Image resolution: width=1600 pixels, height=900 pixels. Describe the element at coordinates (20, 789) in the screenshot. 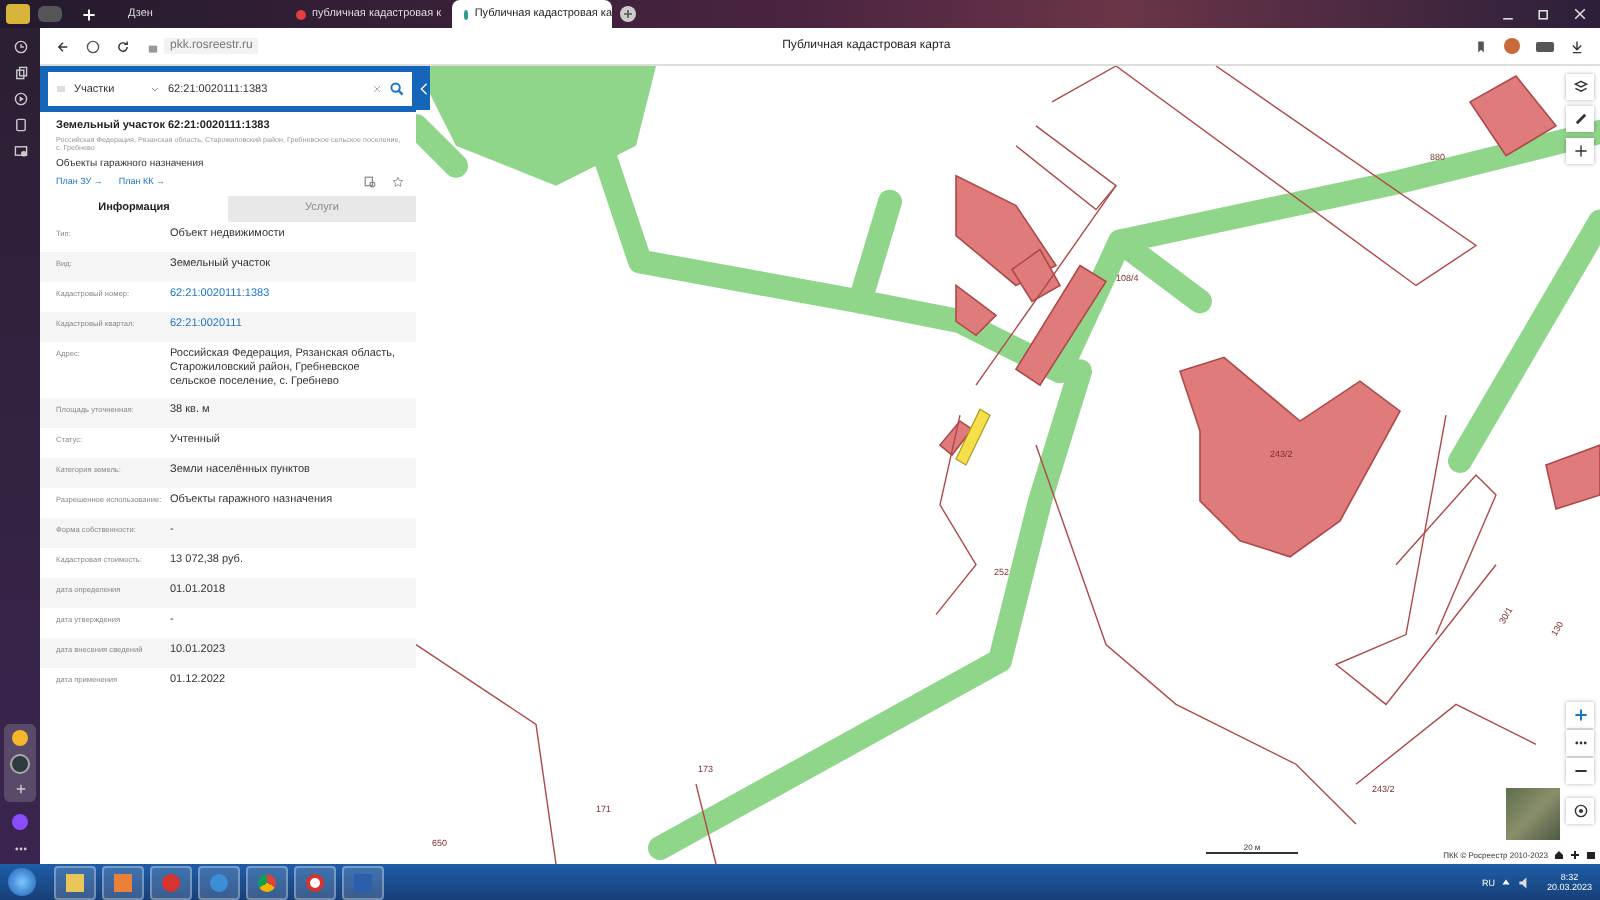

I see `add-icon` at that location.